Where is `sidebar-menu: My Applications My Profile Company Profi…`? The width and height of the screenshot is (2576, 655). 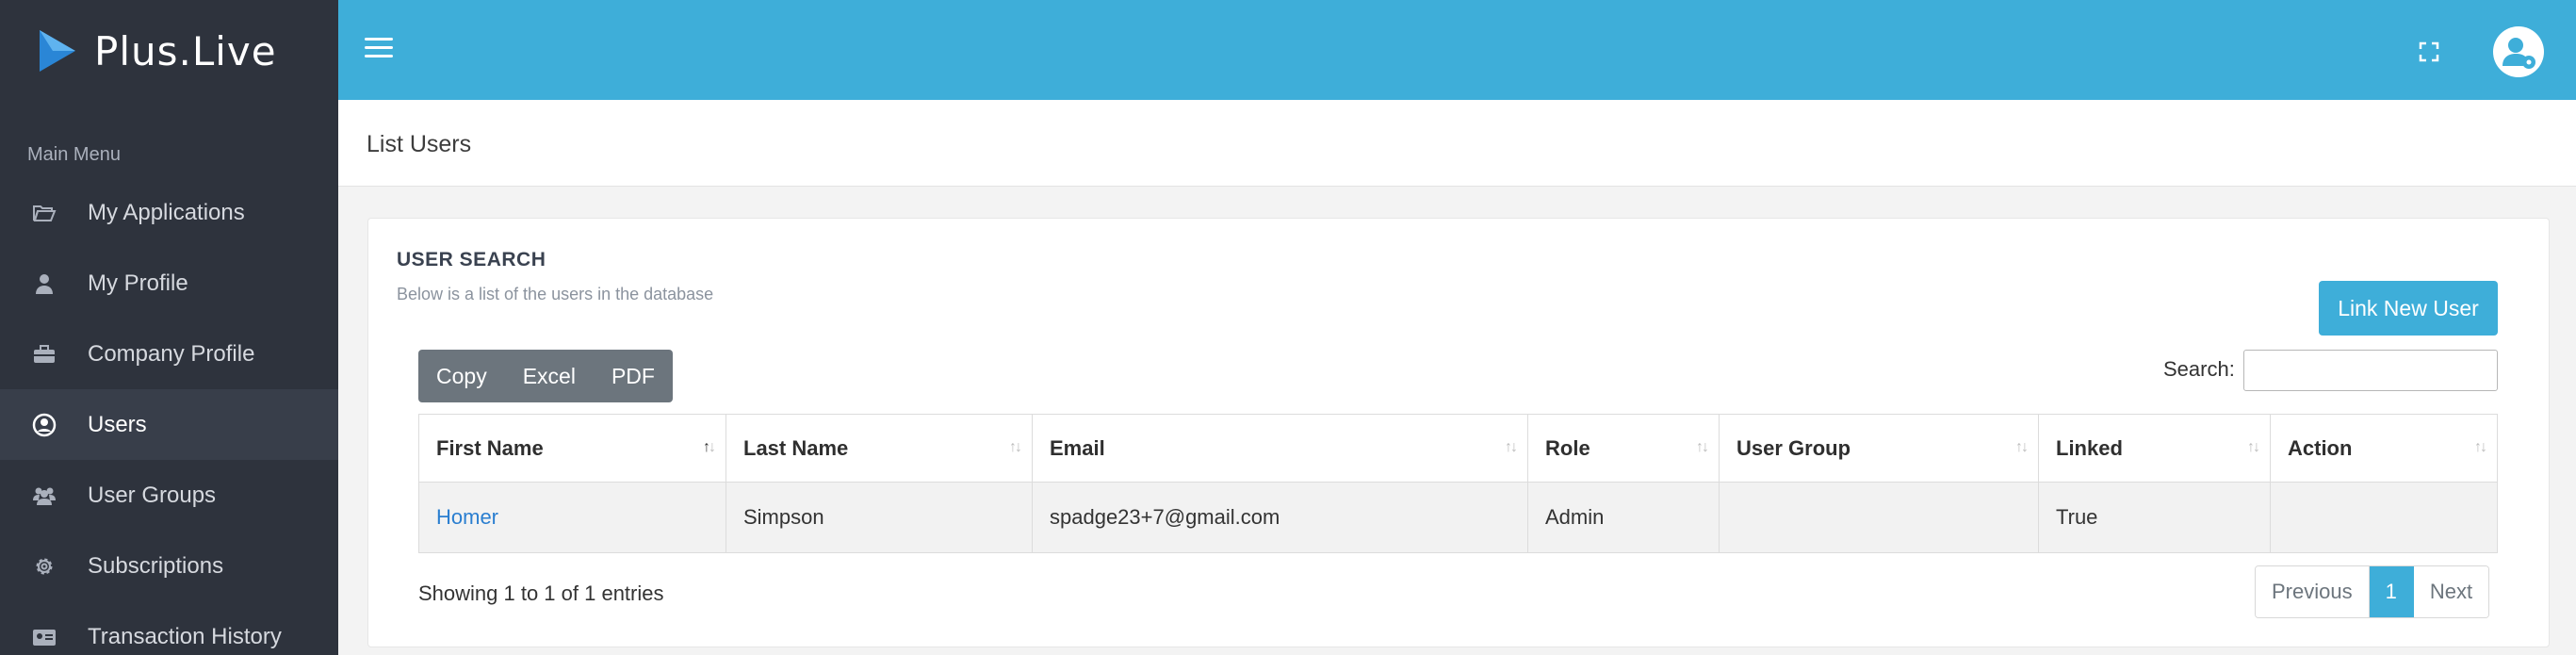 sidebar-menu: My Applications My Profile Company Profi… is located at coordinates (169, 416).